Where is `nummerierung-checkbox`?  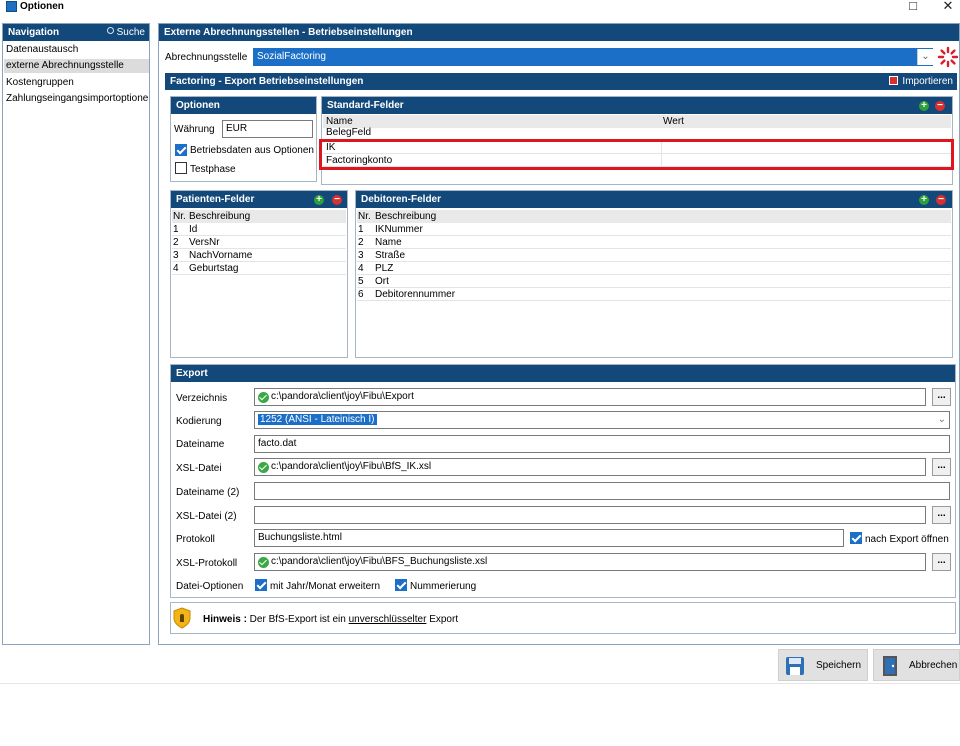
nummerierung-checkbox is located at coordinates (401, 585).